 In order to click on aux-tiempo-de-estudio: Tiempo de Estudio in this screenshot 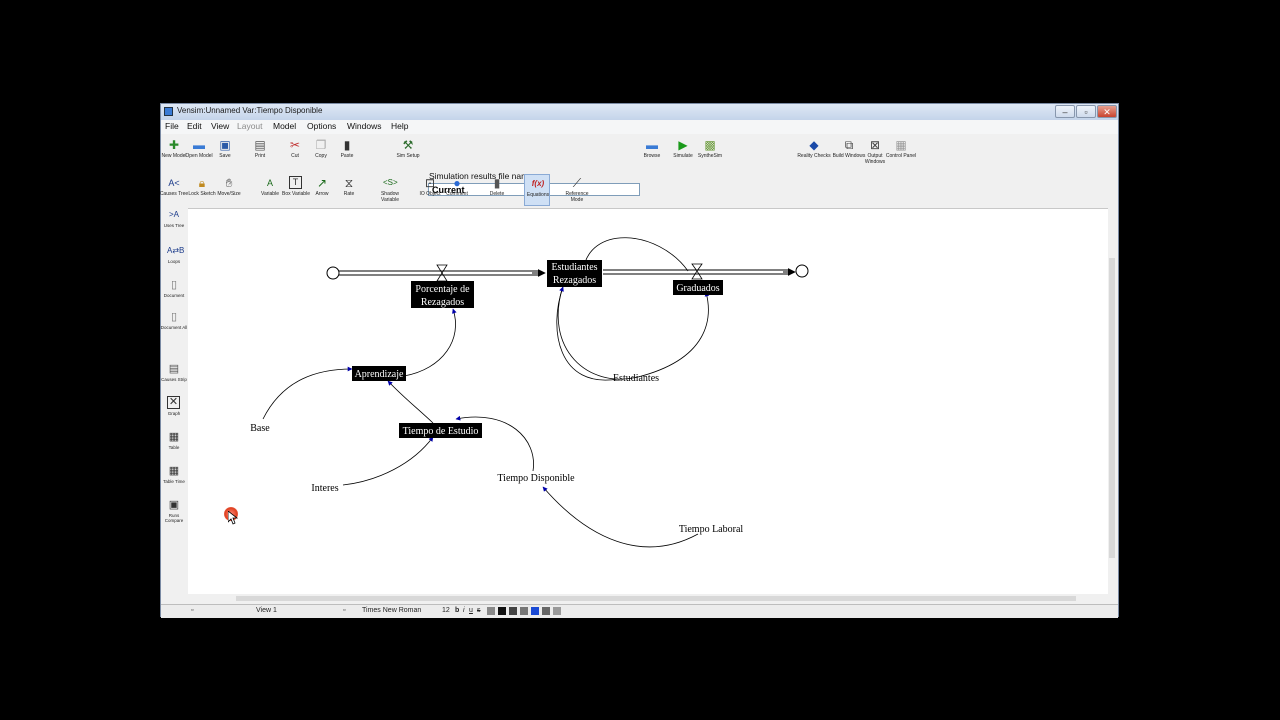, I will do `click(440, 430)`.